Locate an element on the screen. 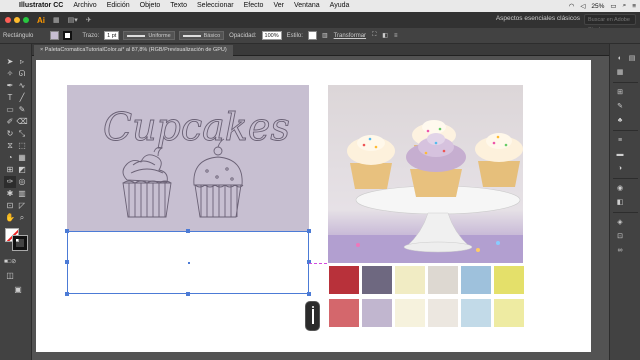  curvature-icon: ∿ is located at coordinates (22, 86).